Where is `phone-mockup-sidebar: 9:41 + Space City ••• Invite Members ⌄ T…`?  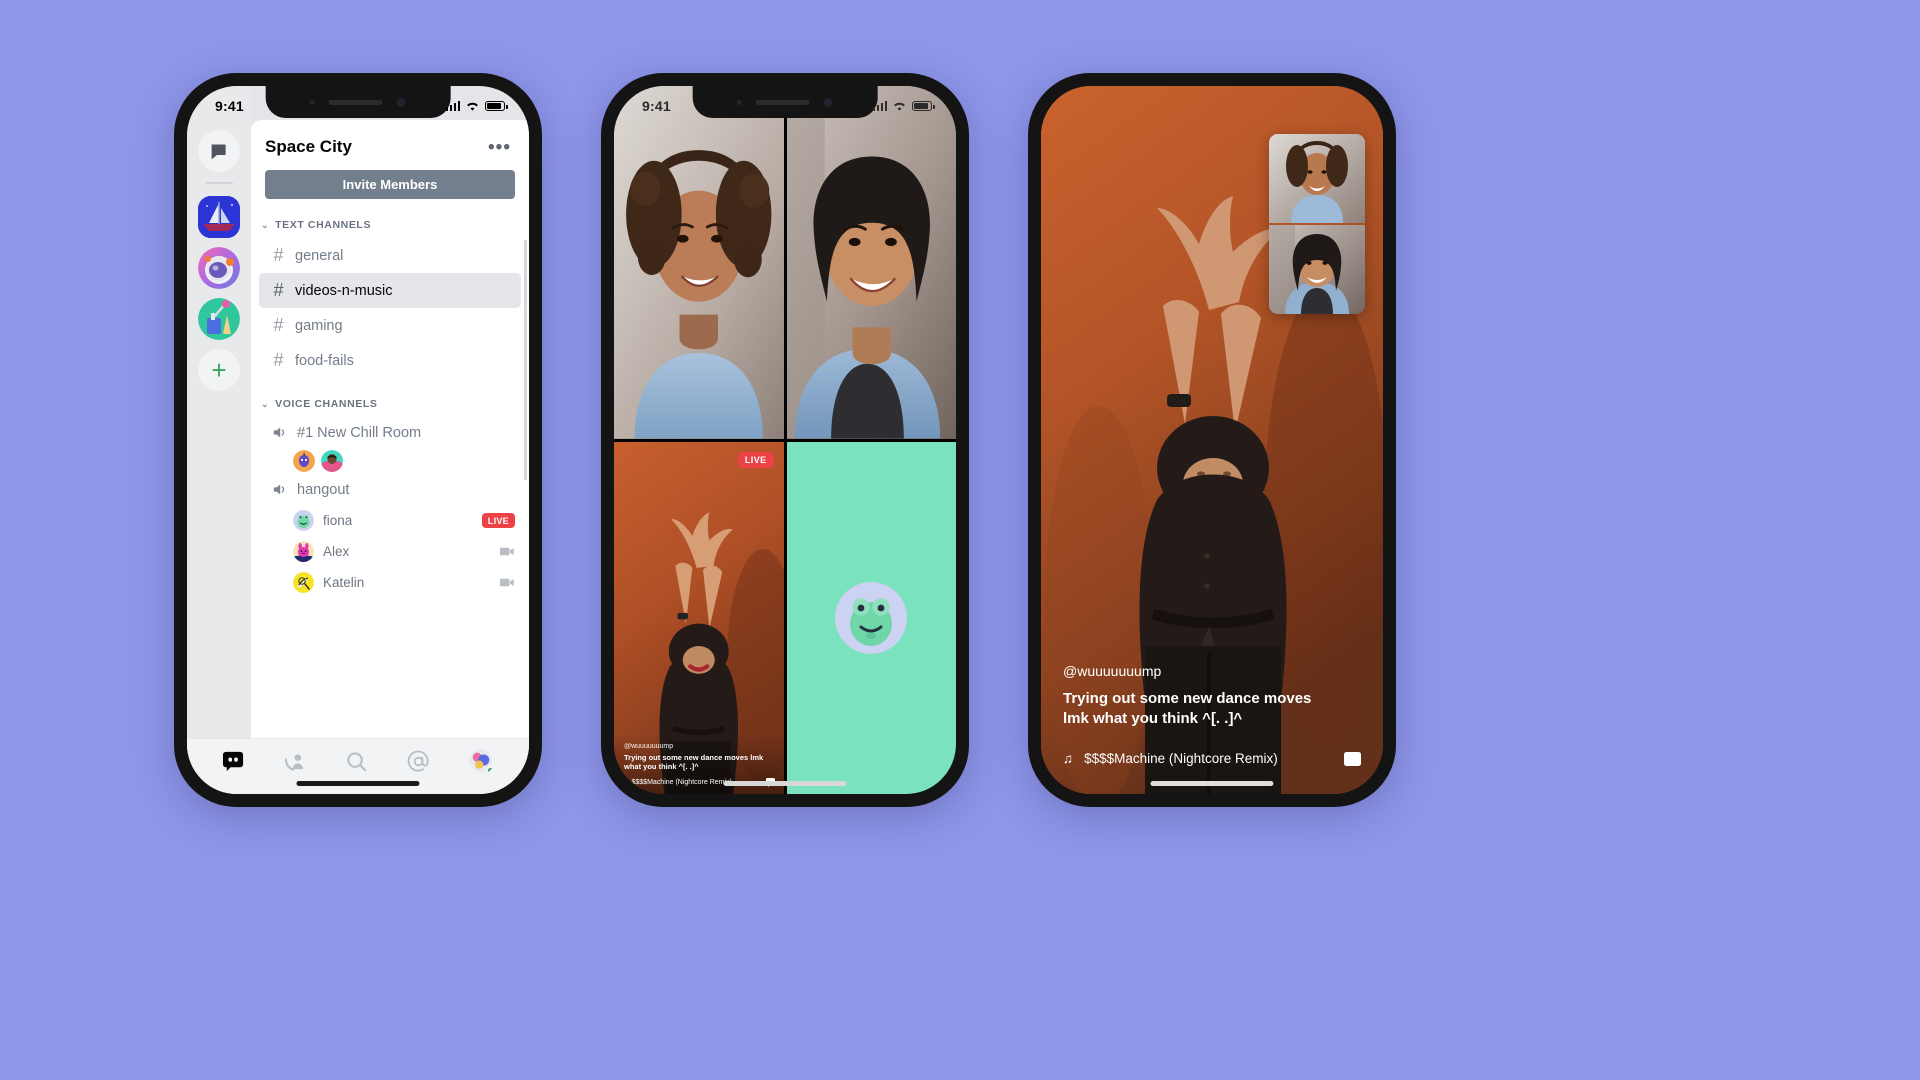 phone-mockup-sidebar: 9:41 + Space City ••• Invite Members ⌄ T… is located at coordinates (358, 440).